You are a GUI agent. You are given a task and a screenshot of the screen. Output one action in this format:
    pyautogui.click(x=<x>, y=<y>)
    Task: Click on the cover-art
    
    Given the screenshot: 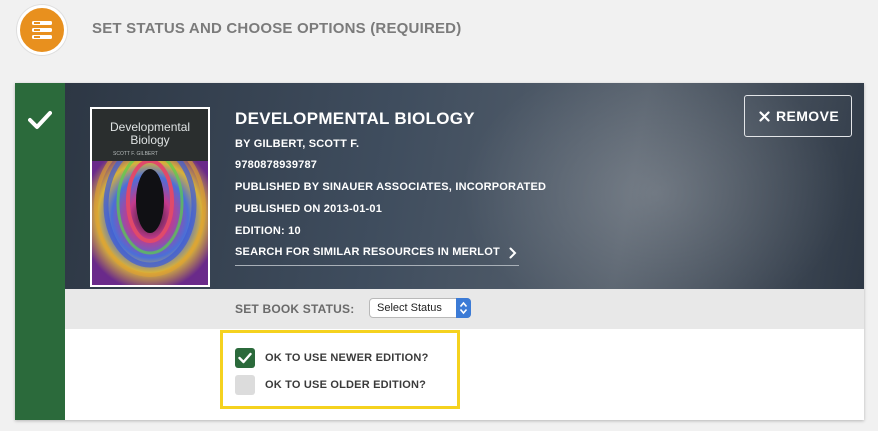 What is the action you would take?
    pyautogui.click(x=150, y=223)
    